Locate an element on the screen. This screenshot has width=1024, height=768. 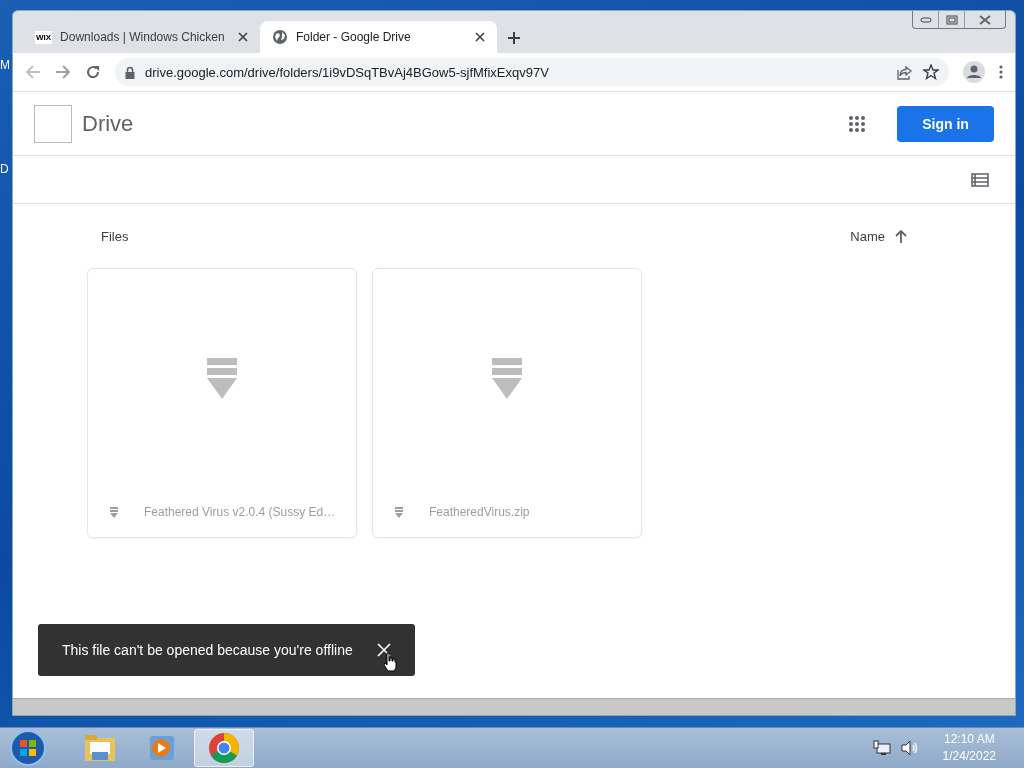
arrow-up-icon is located at coordinates (901, 236).